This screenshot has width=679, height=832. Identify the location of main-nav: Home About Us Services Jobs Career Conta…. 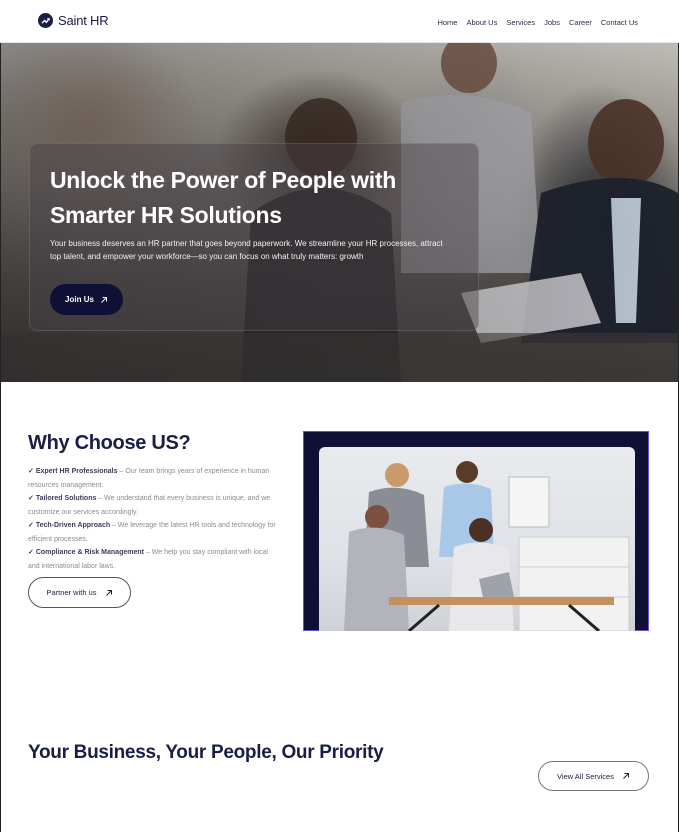
(537, 22).